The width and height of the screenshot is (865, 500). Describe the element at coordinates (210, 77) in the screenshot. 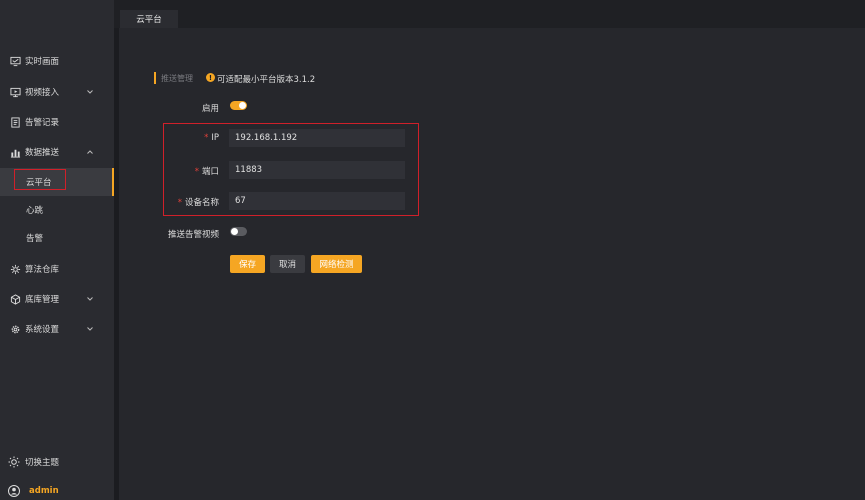

I see `warning-icon: !` at that location.